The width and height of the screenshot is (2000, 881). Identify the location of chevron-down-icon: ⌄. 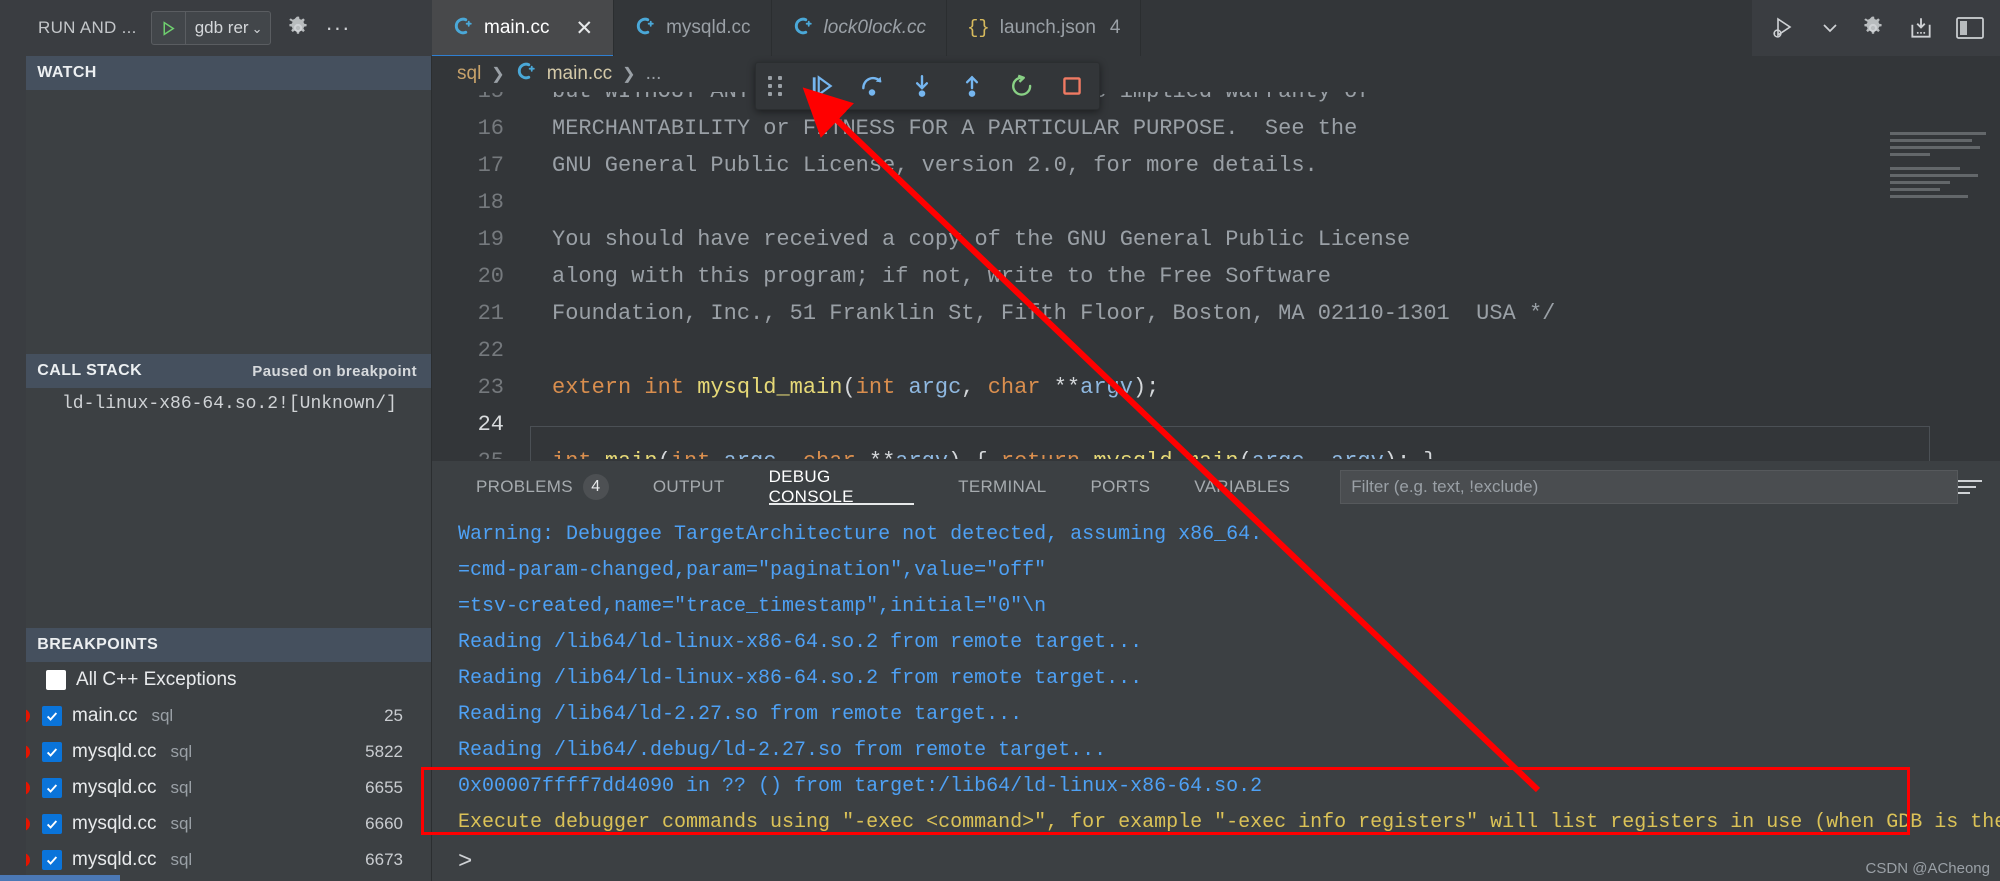
(261, 28).